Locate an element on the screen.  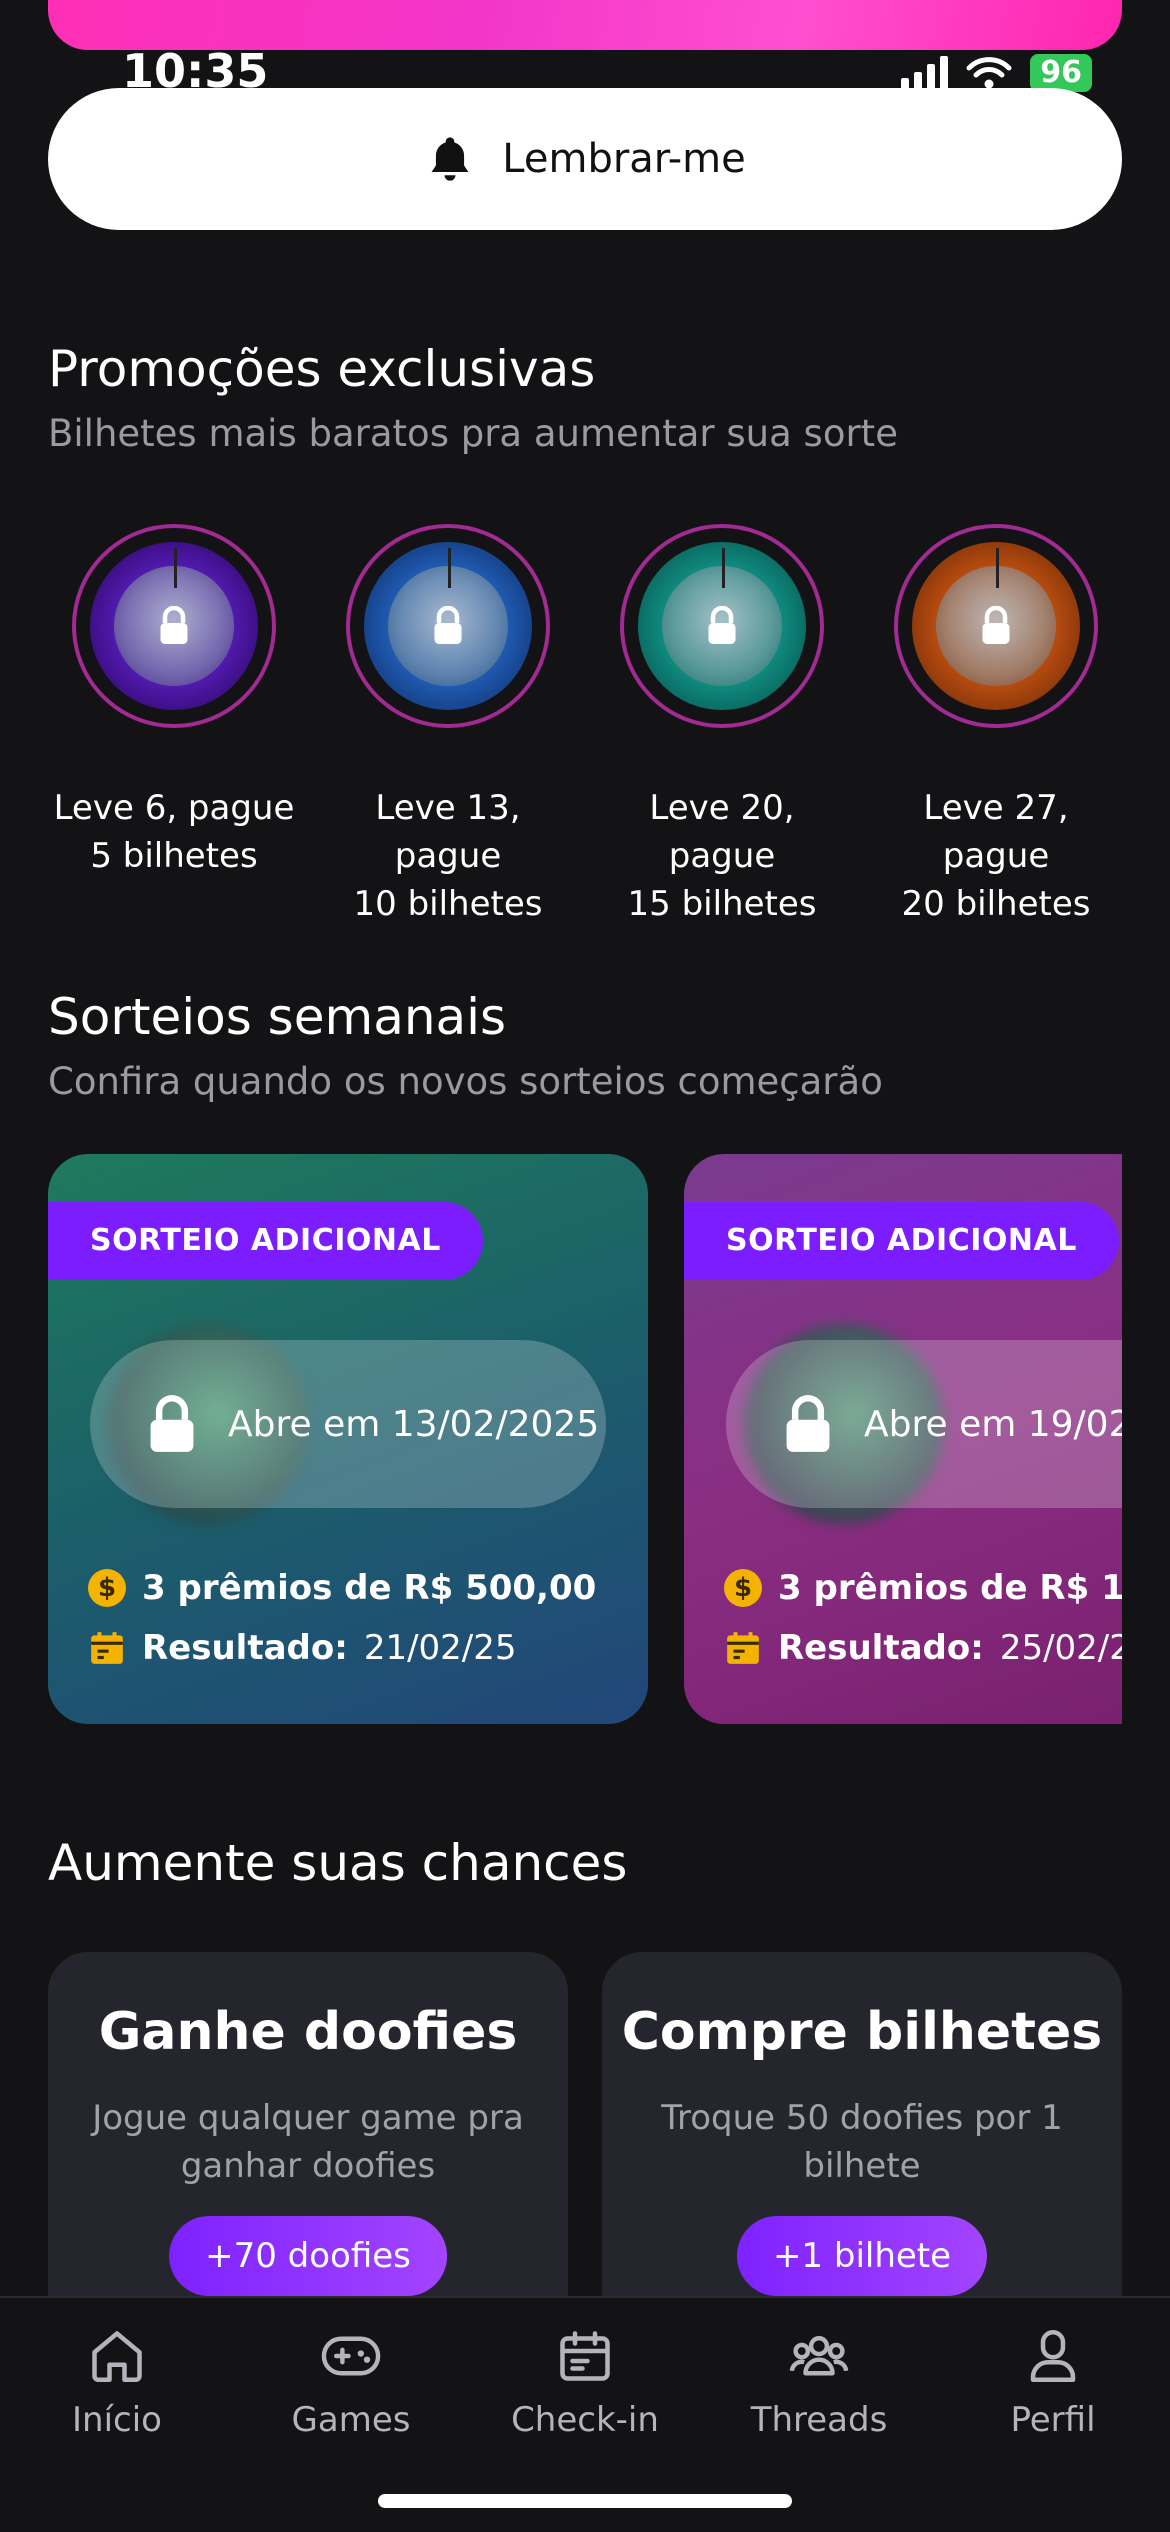
nav-label: Perfil is located at coordinates (1053, 2420).